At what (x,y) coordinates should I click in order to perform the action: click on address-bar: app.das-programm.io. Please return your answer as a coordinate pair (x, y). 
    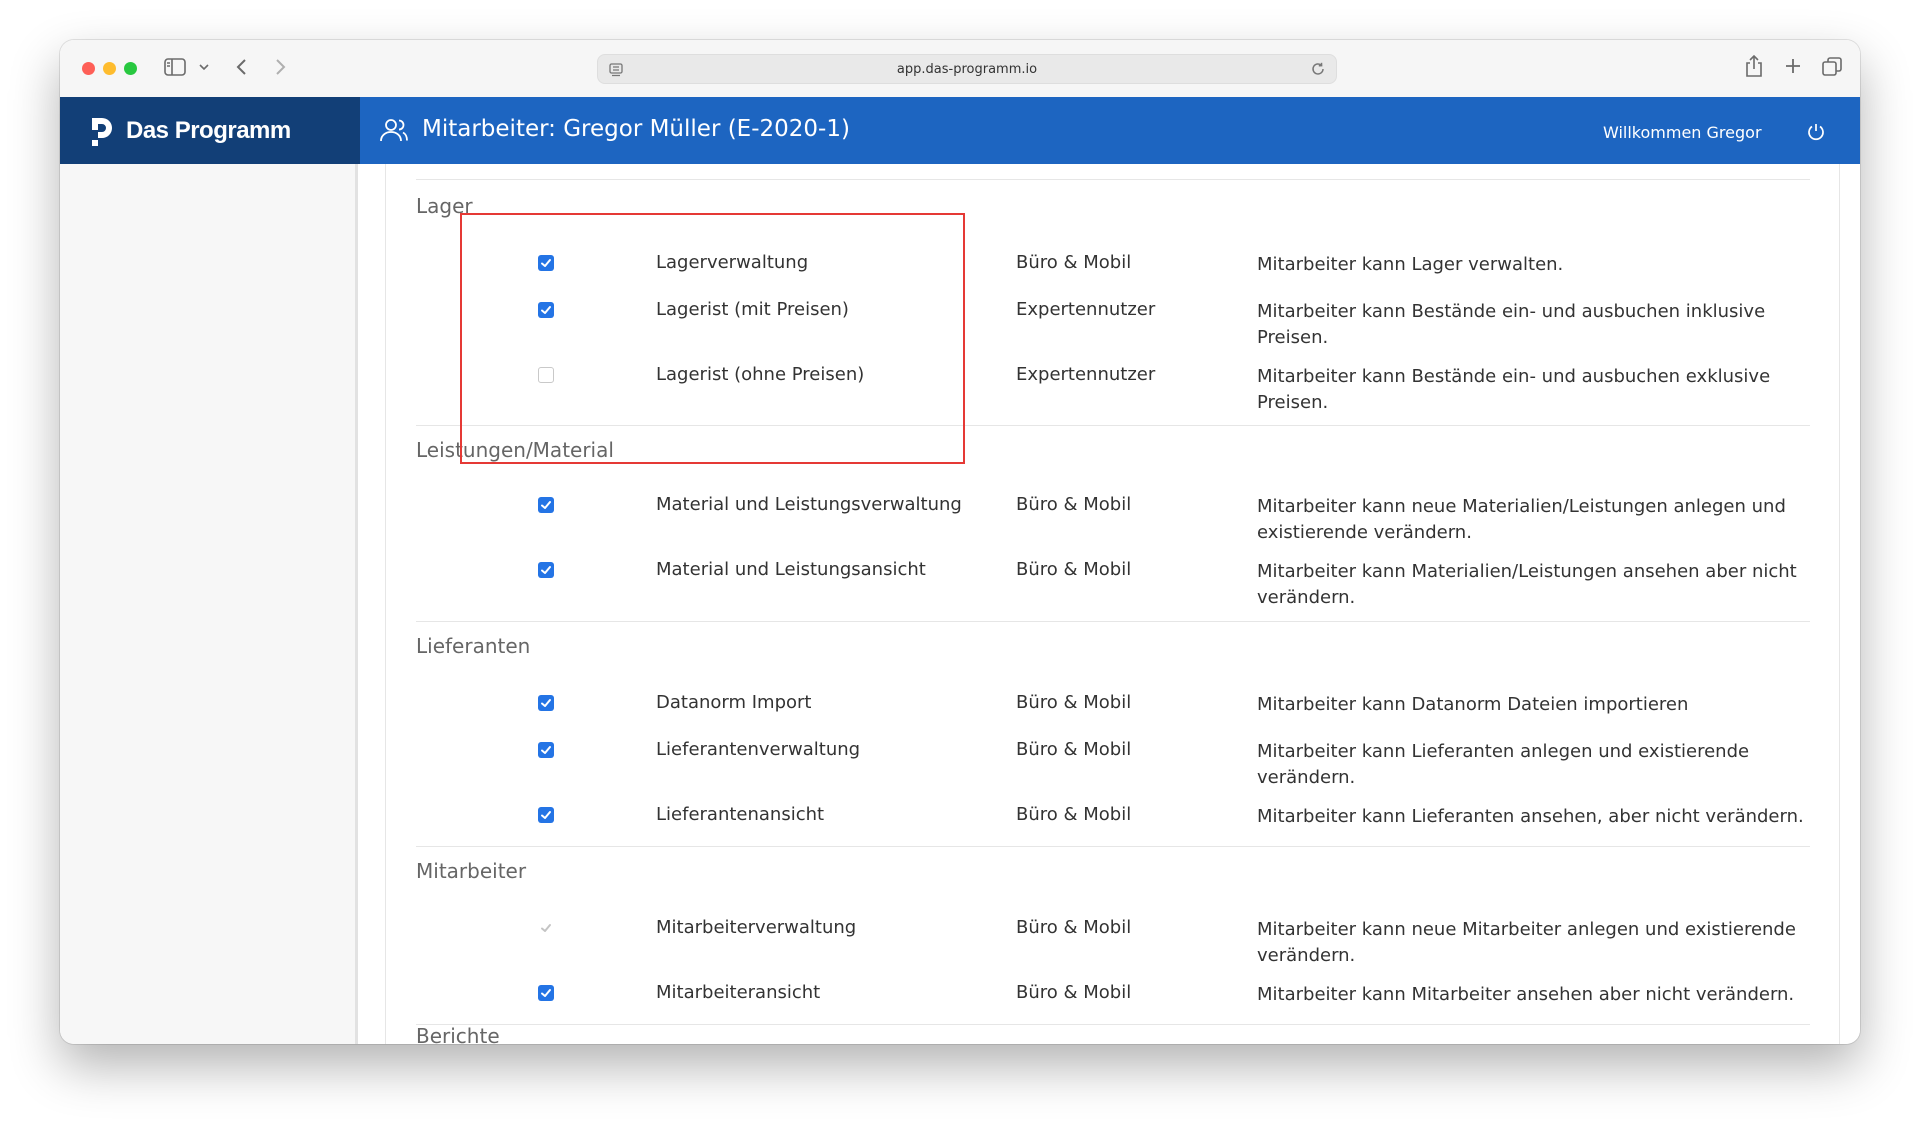
    Looking at the image, I should click on (967, 69).